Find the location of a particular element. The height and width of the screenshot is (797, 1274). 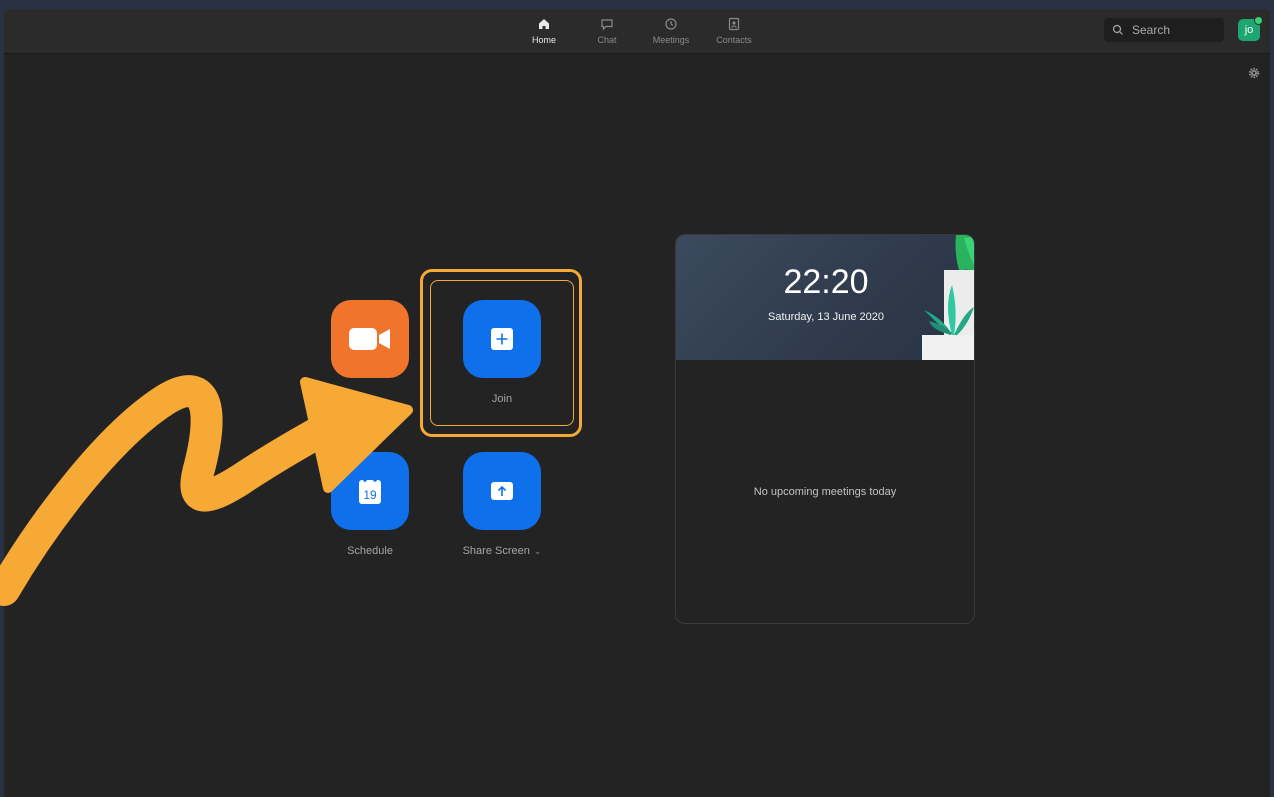

share-screen-button is located at coordinates (502, 491).